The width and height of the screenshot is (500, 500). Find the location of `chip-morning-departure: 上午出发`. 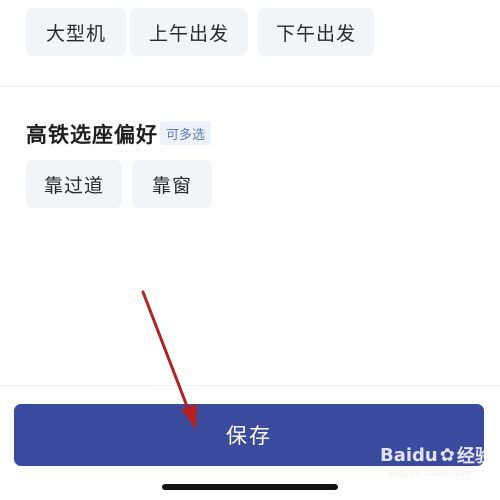

chip-morning-departure: 上午出发 is located at coordinates (189, 32).